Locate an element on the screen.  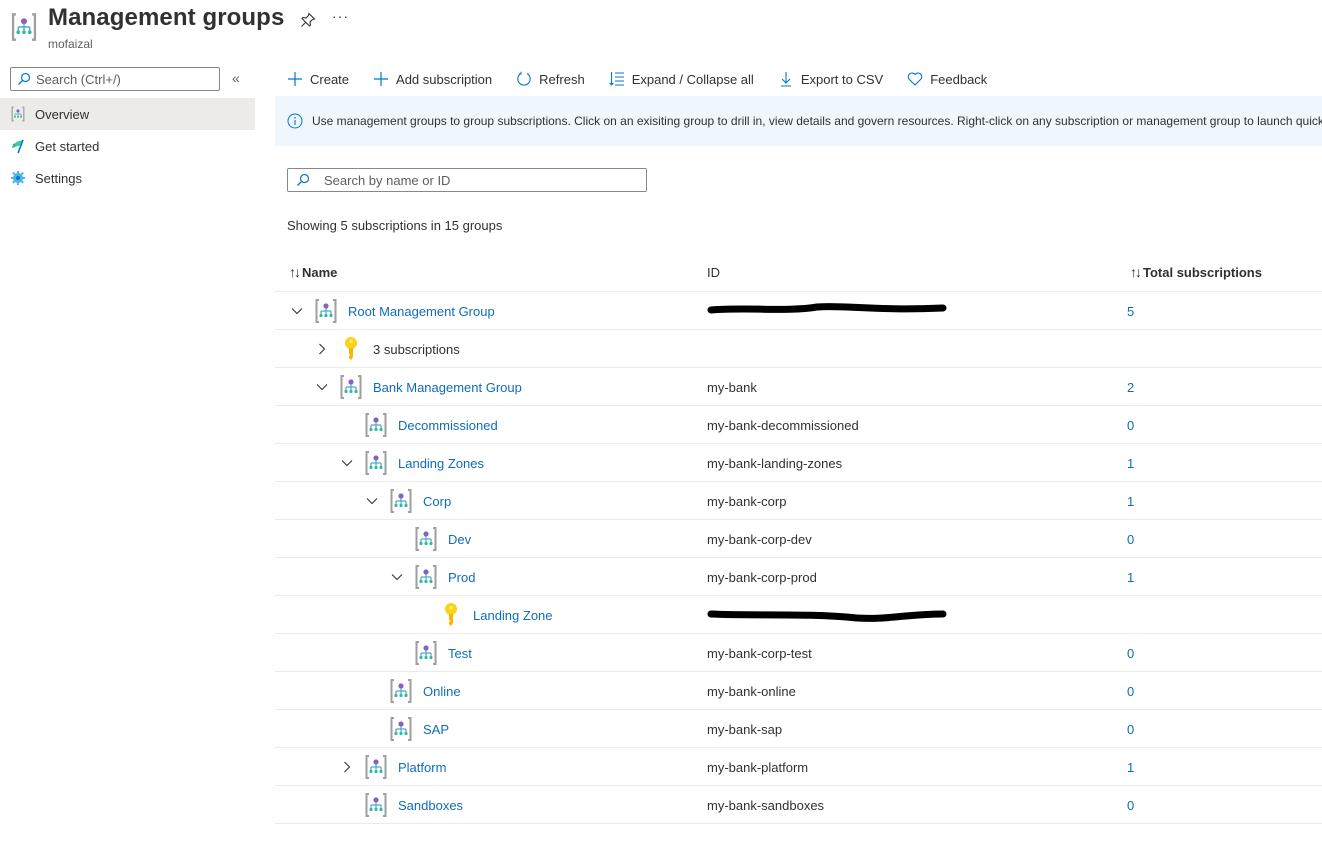
refresh-button: Refresh is located at coordinates (550, 79).